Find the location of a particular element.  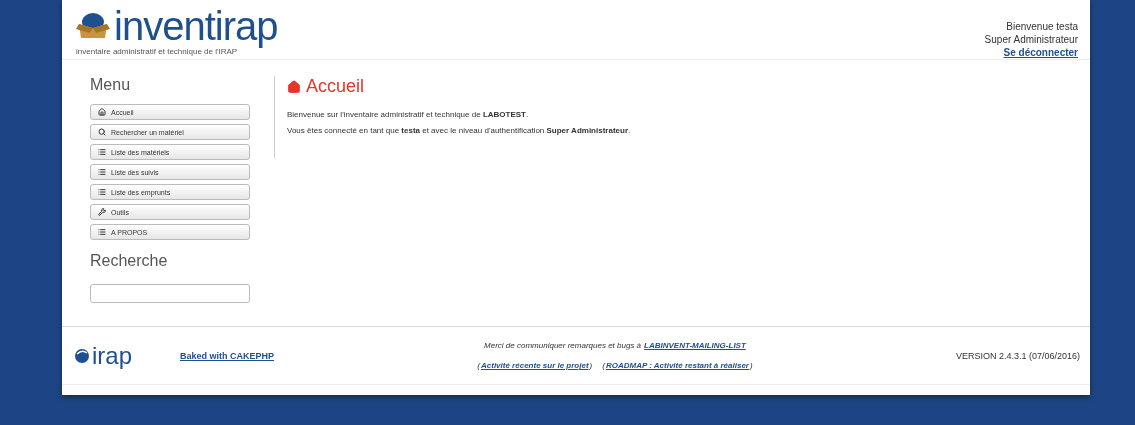

welcome-paragraph: Bienvenue sur l'inventaire administratif et technique de LABOTEST. is located at coordinates (408, 114).